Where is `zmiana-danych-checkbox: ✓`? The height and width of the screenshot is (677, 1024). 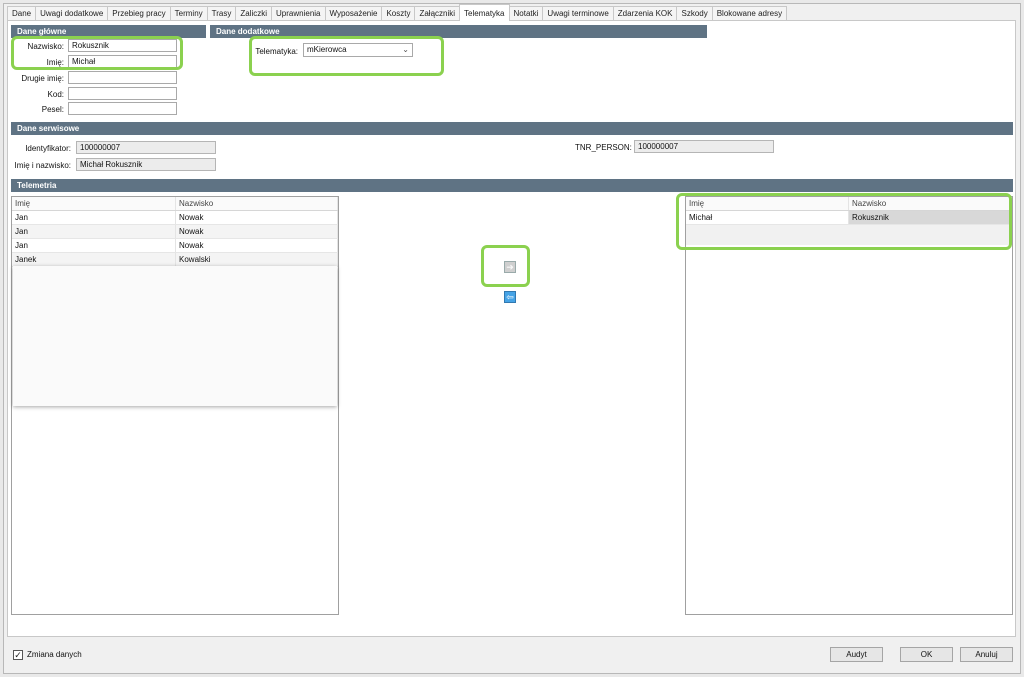 zmiana-danych-checkbox: ✓ is located at coordinates (18, 655).